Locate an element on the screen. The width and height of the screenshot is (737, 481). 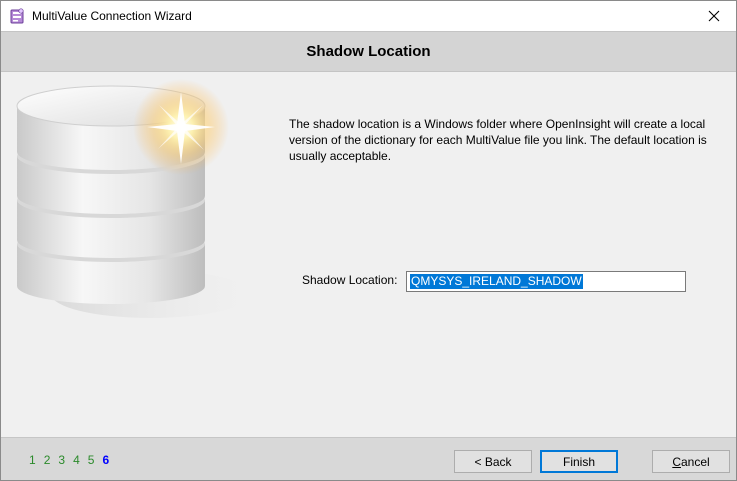
step-2: 2 is located at coordinates (47, 460).